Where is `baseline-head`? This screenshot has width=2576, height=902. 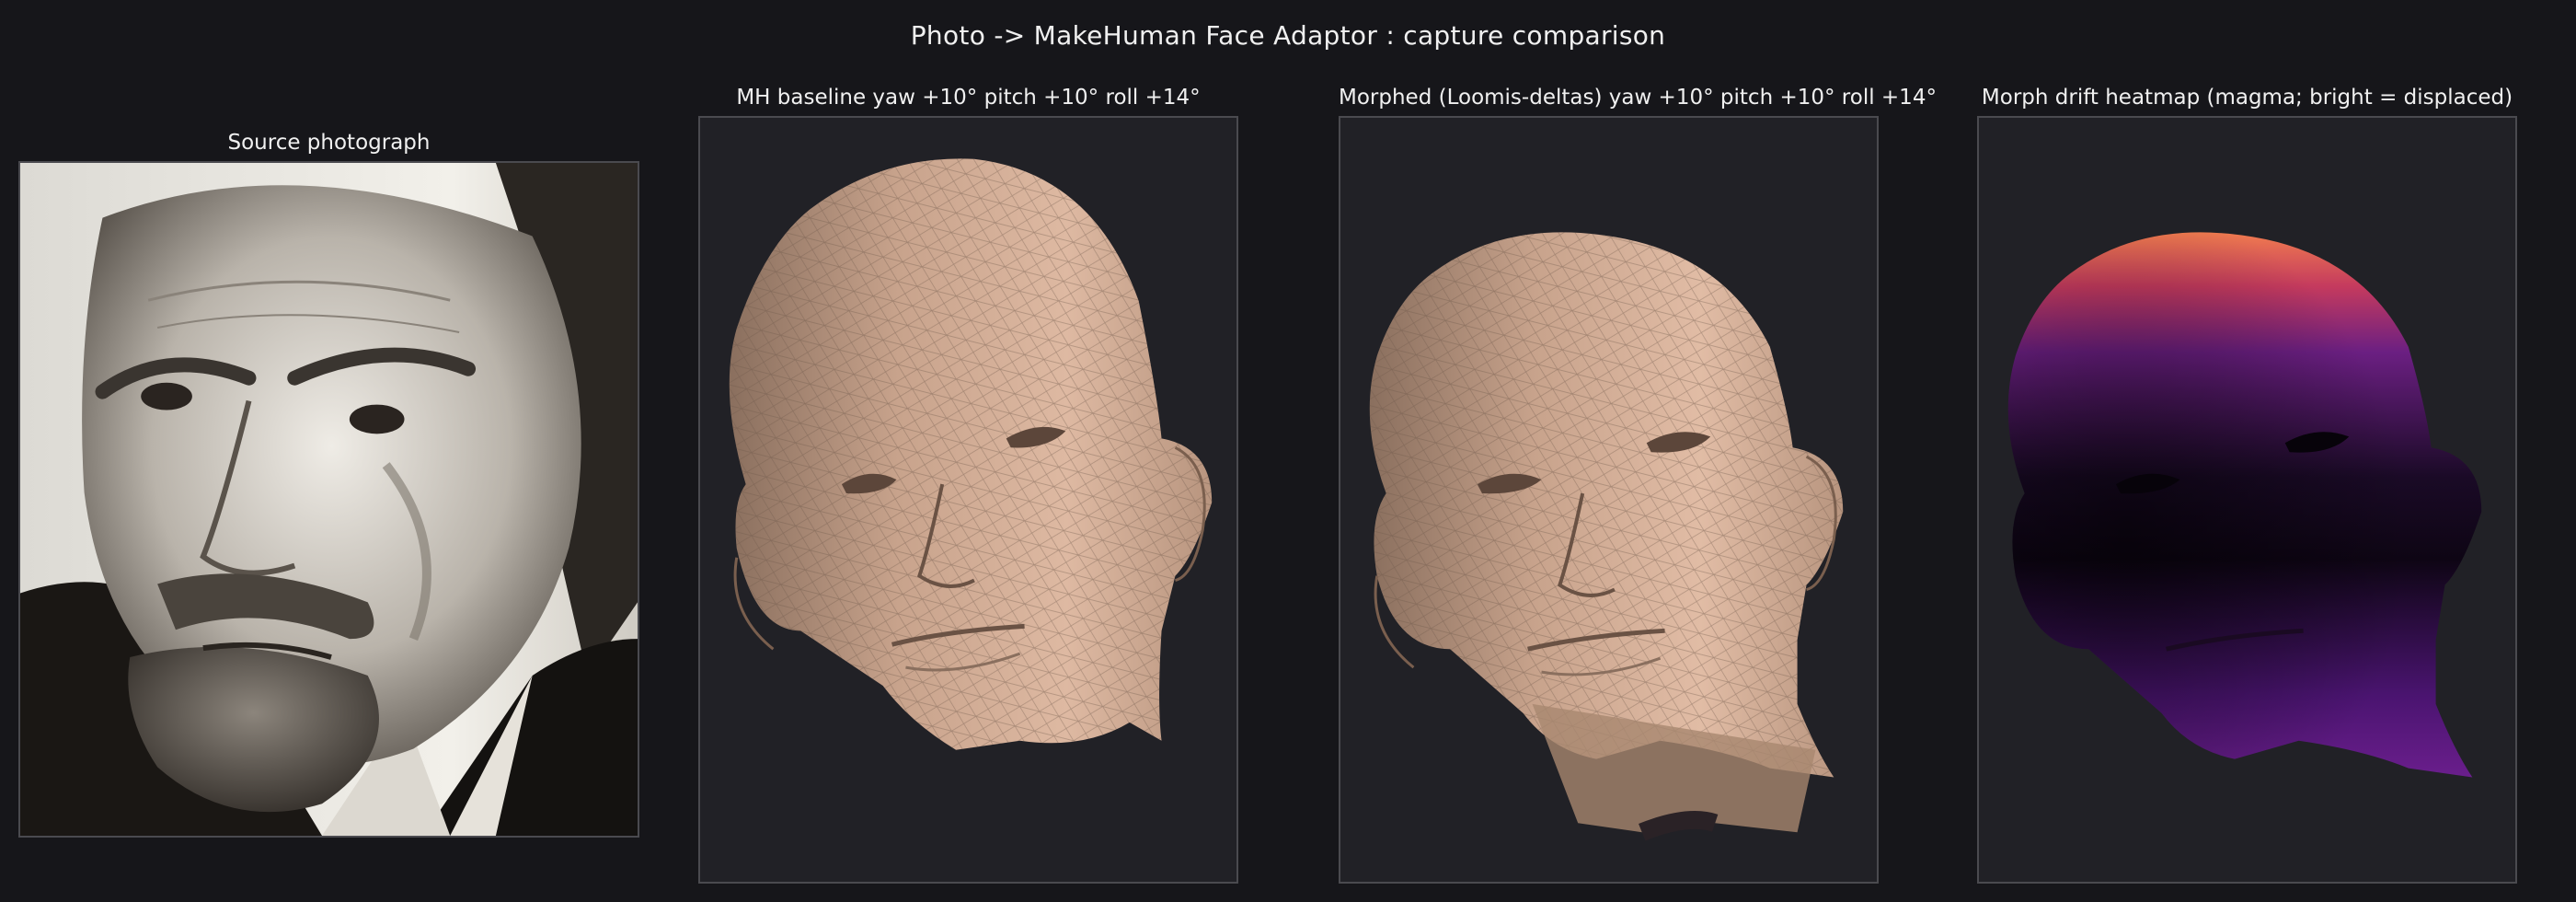 baseline-head is located at coordinates (971, 454).